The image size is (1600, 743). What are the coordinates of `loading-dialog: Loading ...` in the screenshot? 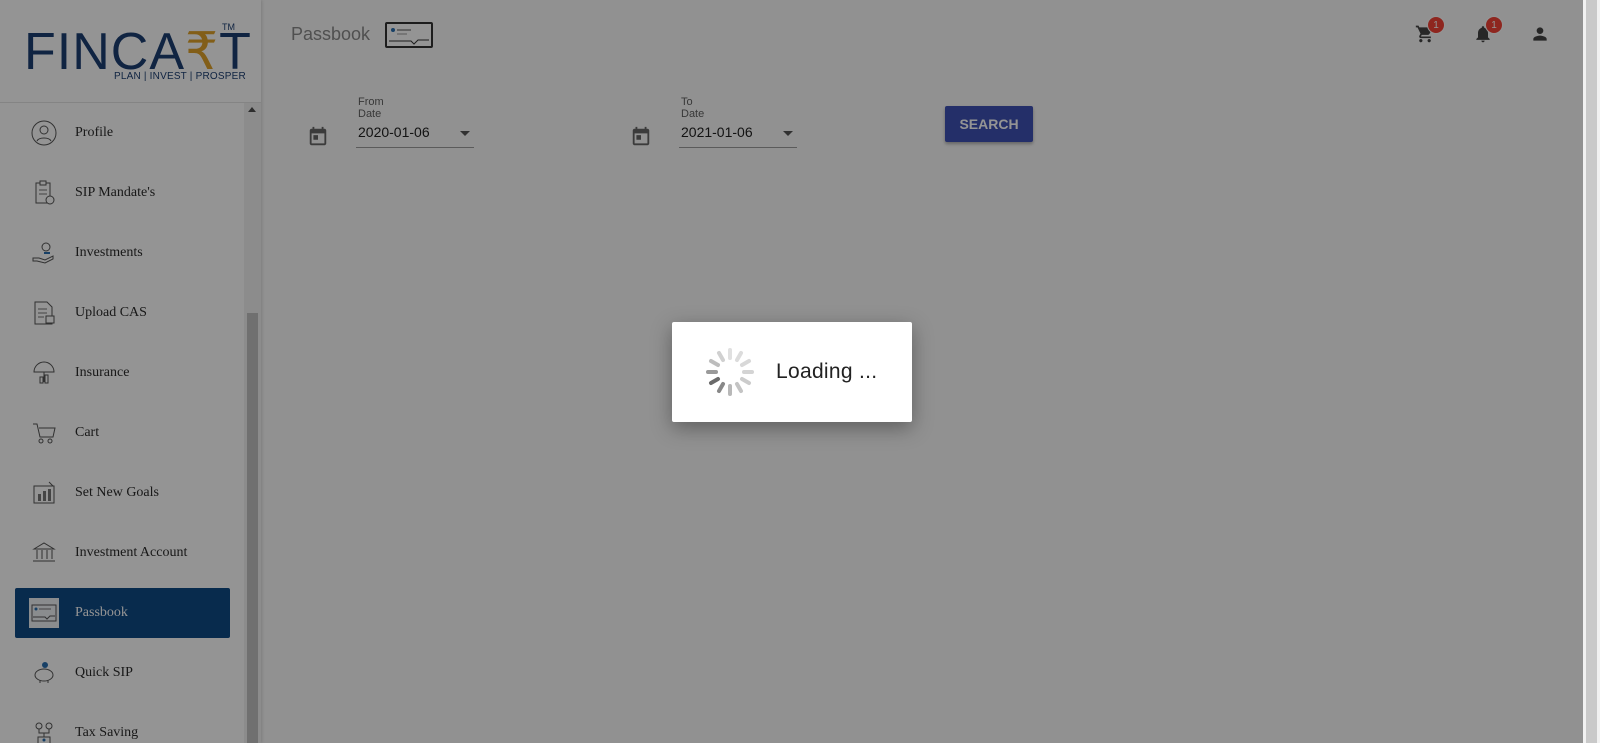 It's located at (792, 372).